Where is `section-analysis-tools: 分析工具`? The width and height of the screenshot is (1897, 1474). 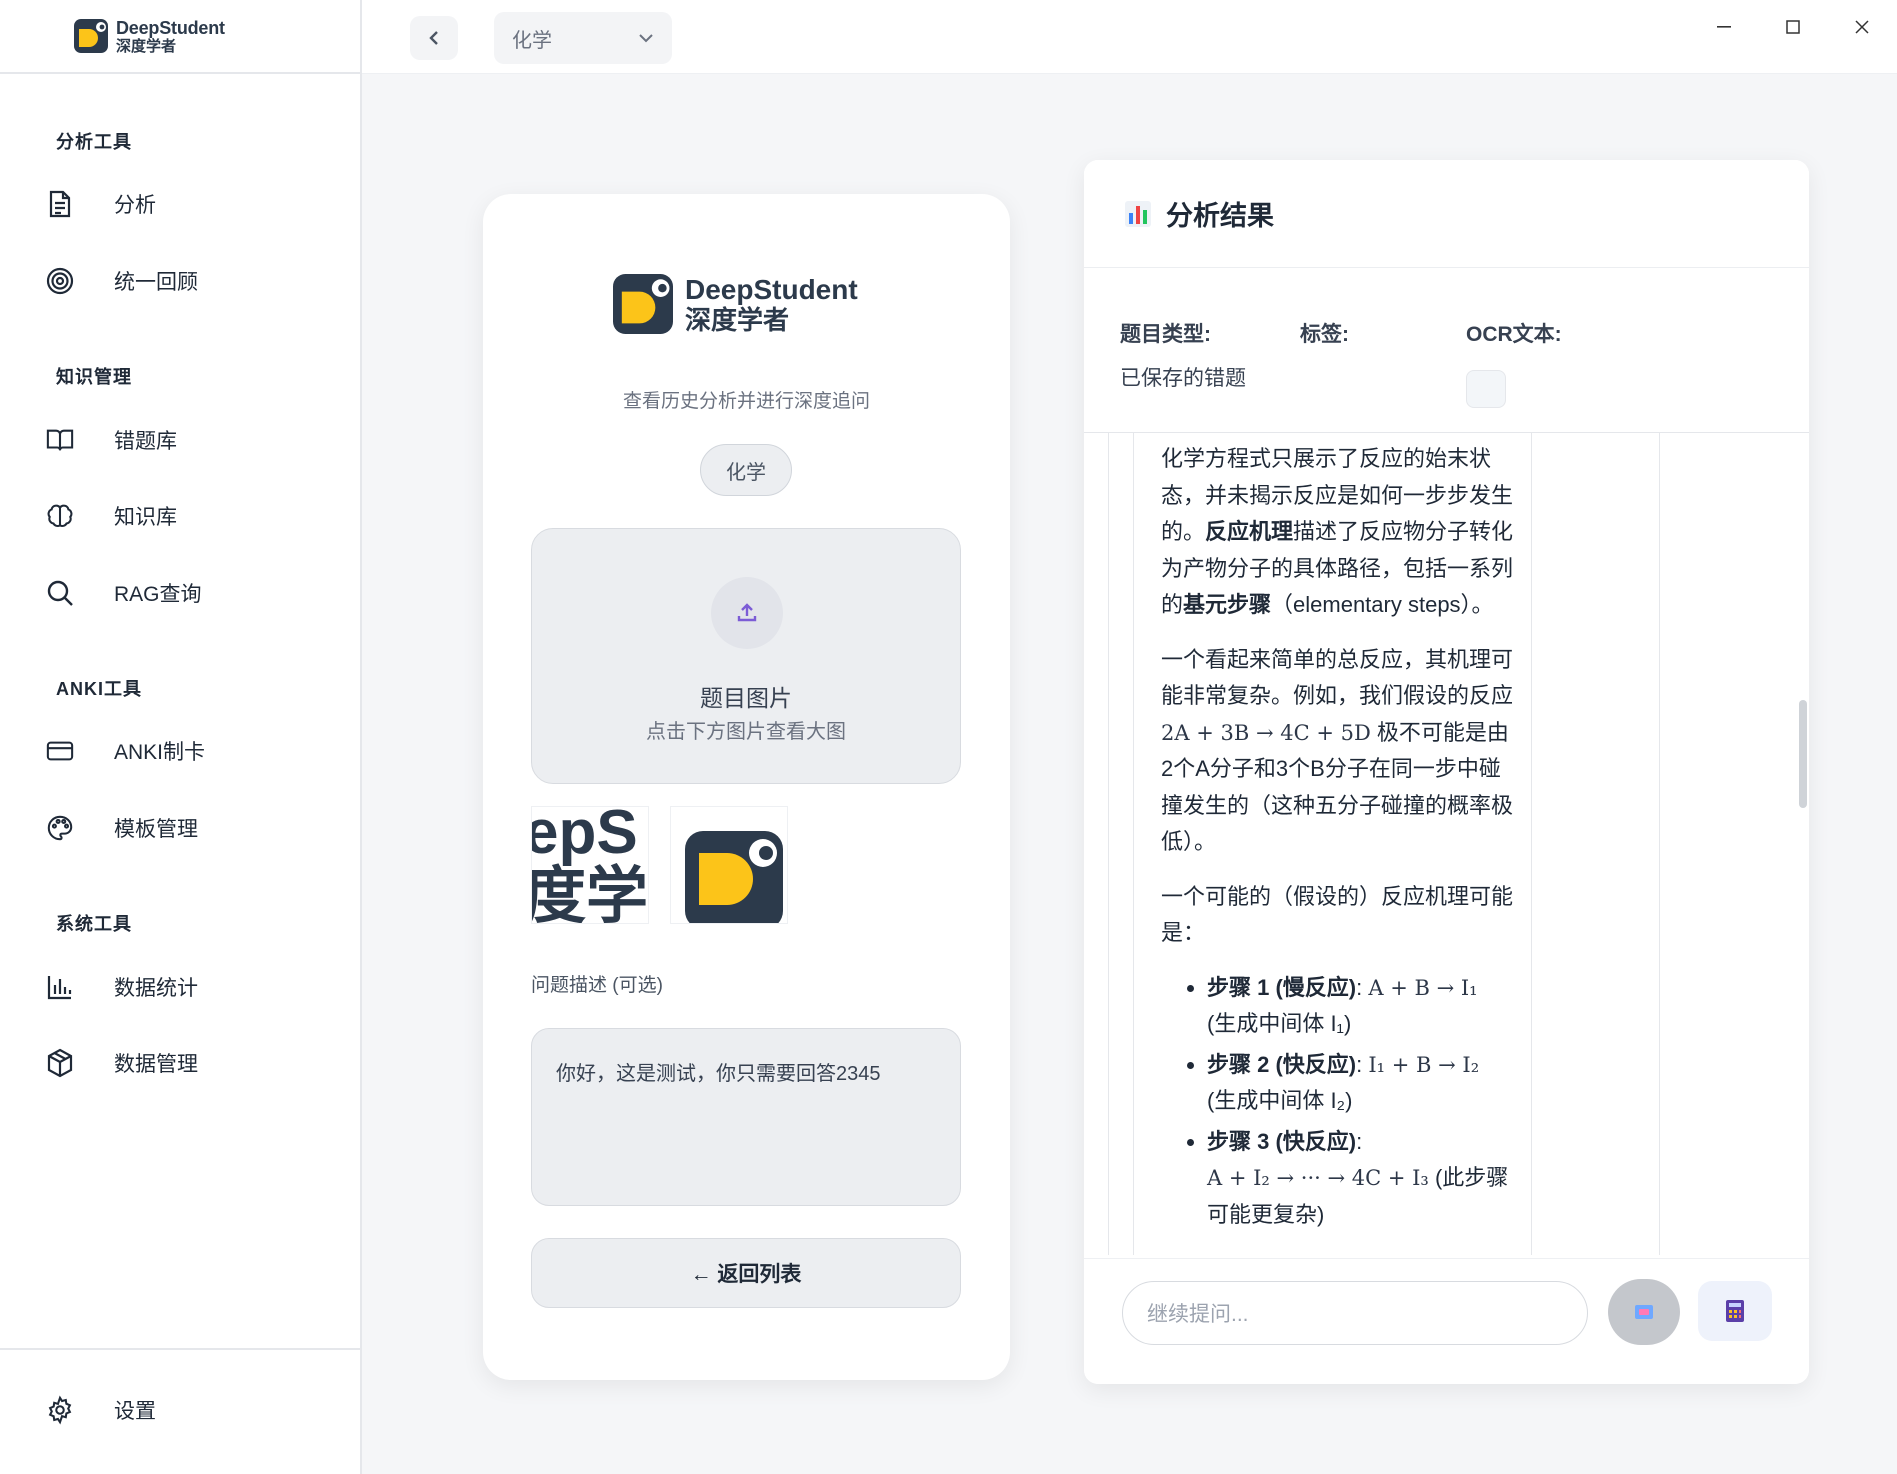
section-analysis-tools: 分析工具 is located at coordinates (94, 142).